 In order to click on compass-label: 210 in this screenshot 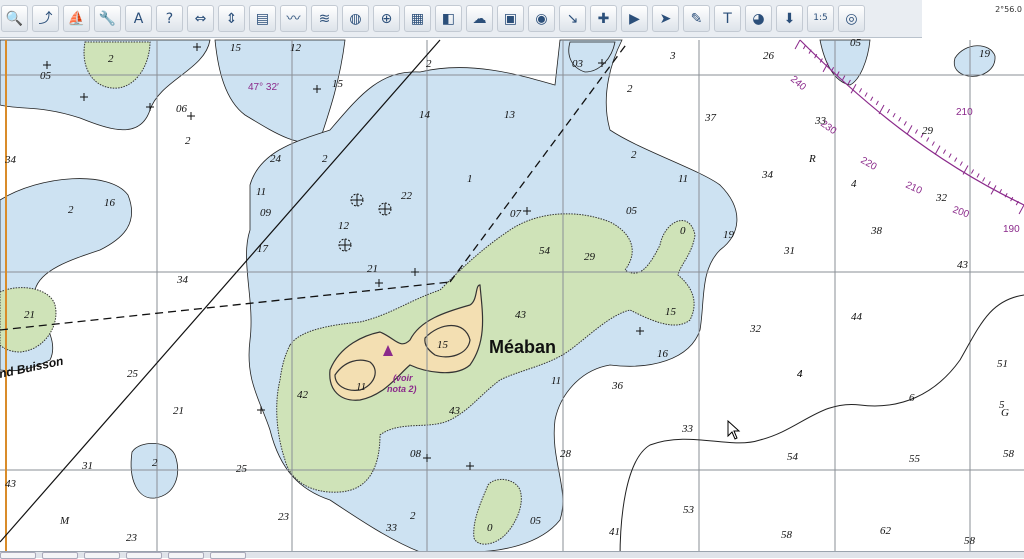, I will do `click(964, 112)`.